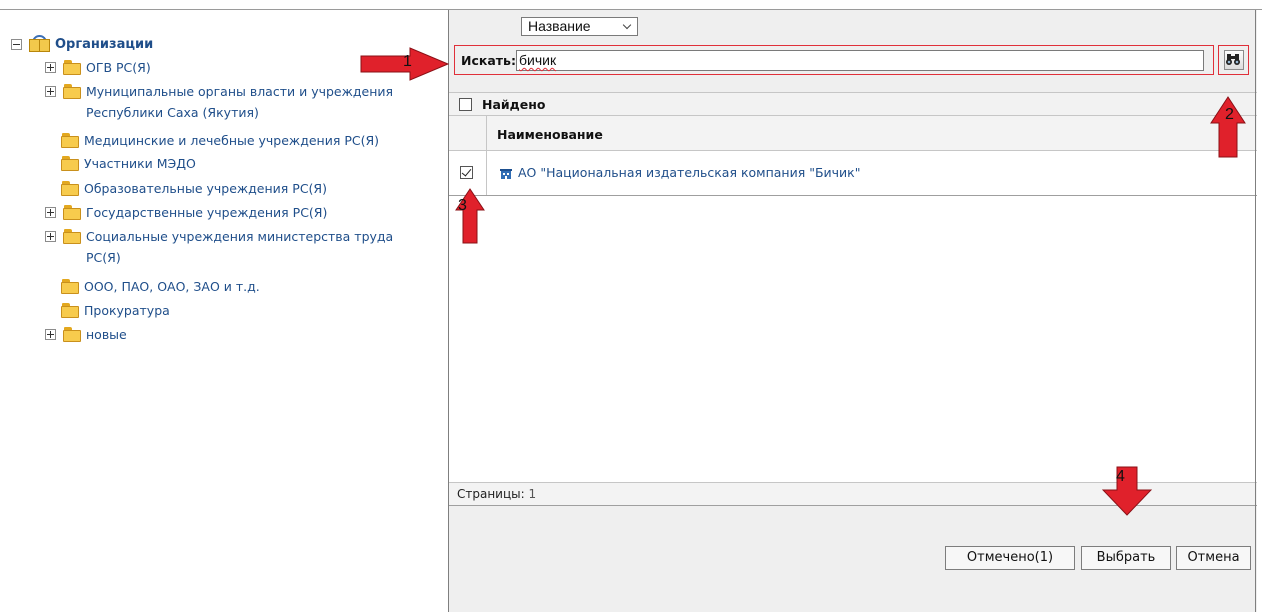 Image resolution: width=1262 pixels, height=612 pixels. What do you see at coordinates (205, 188) in the screenshot?
I see `tree-item-label: Образовательные учреждения РС(Я)` at bounding box center [205, 188].